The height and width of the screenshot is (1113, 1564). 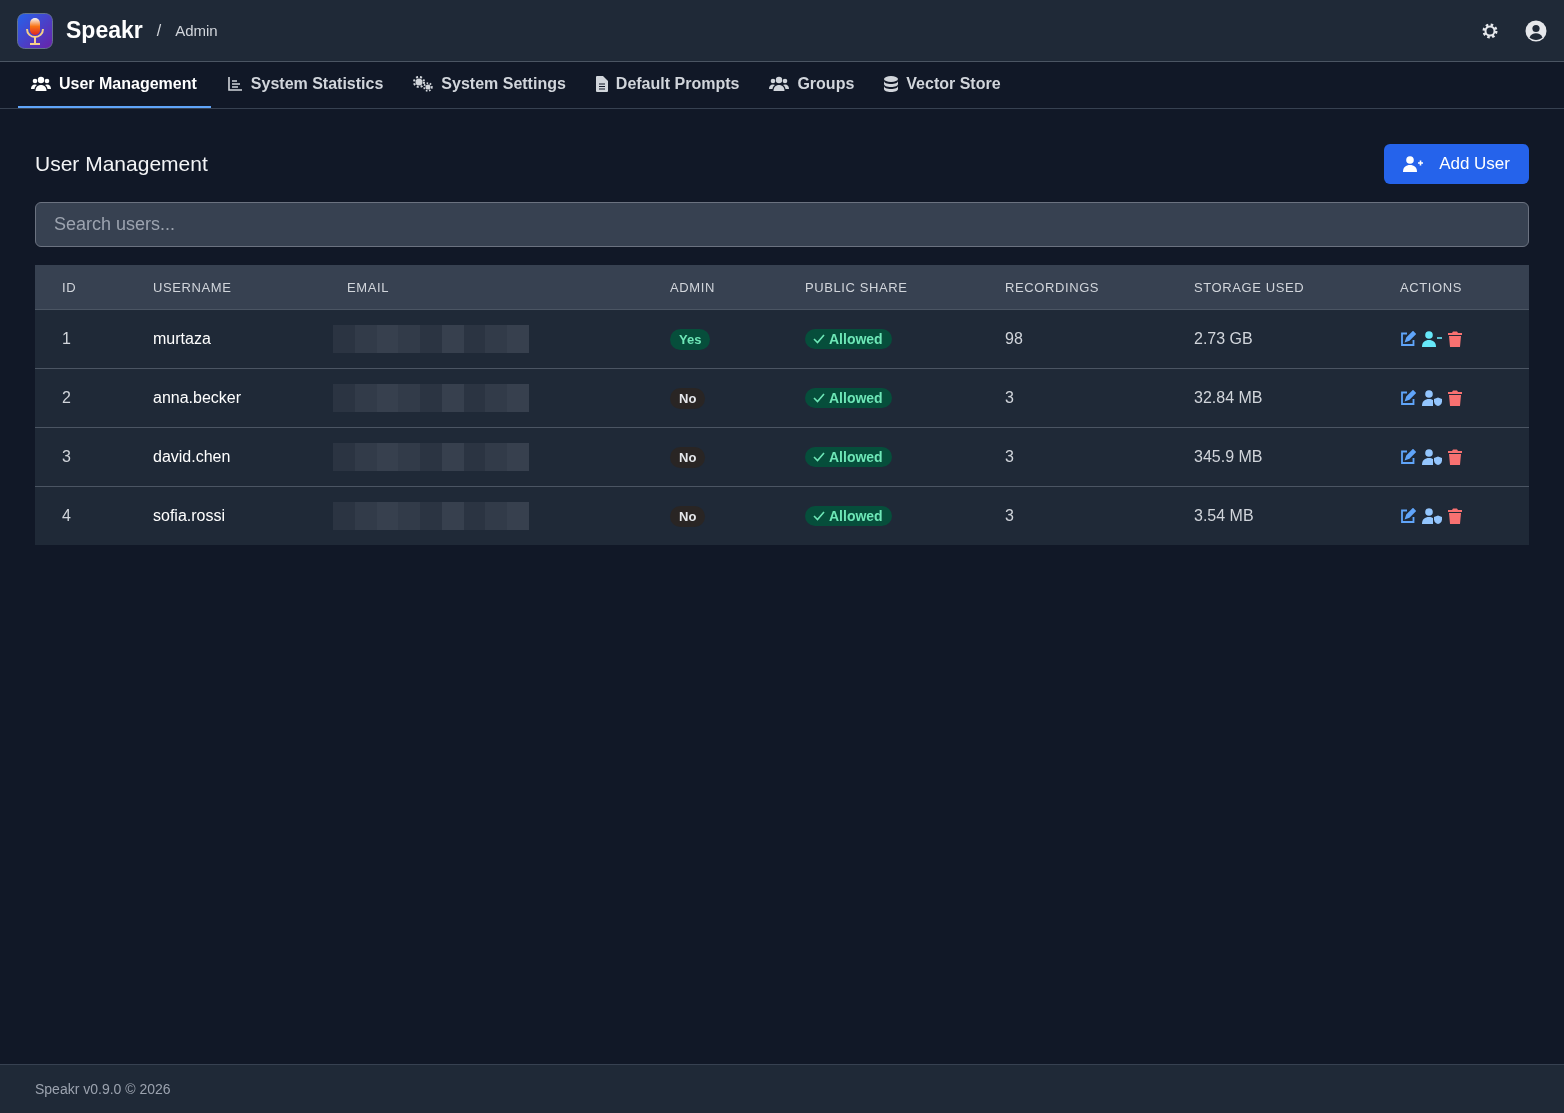 I want to click on recordings-cell-text: 98, so click(x=1014, y=339).